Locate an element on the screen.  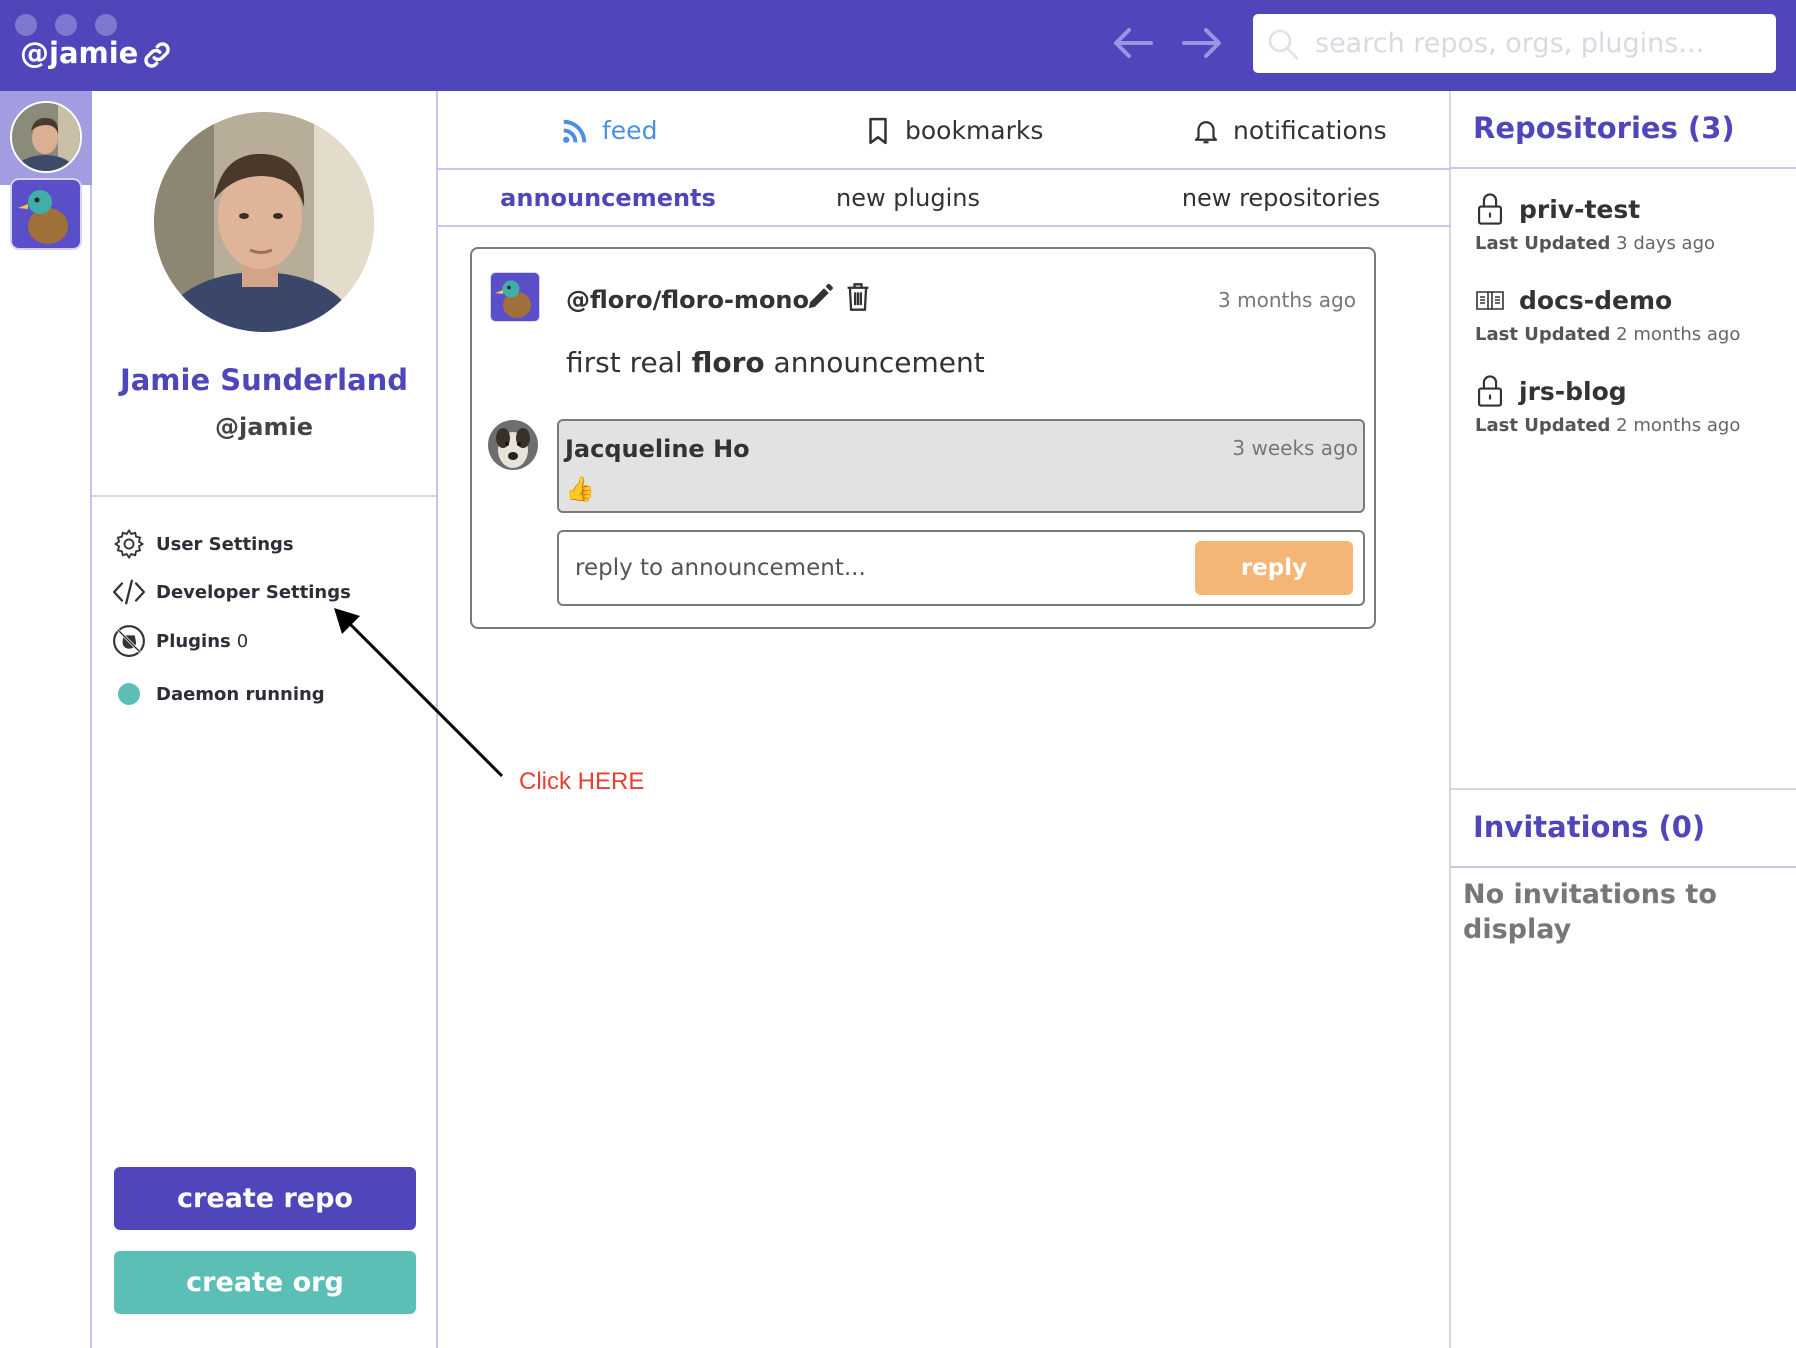
reply-author-avatar is located at coordinates (513, 445).